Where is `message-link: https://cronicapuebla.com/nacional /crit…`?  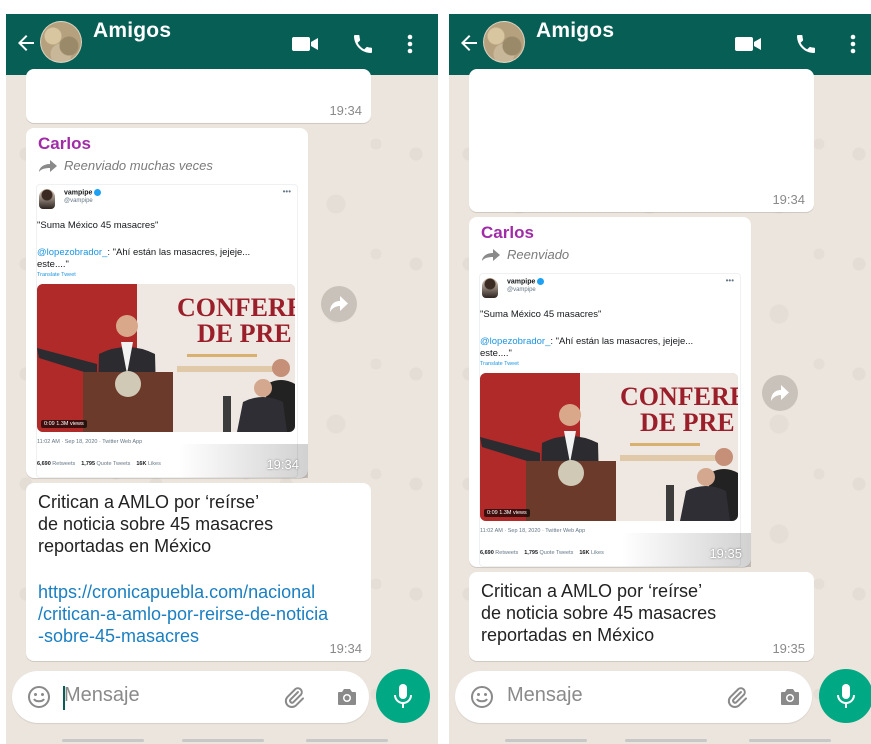
message-link: https://cronicapuebla.com/nacional /crit… is located at coordinates (183, 614).